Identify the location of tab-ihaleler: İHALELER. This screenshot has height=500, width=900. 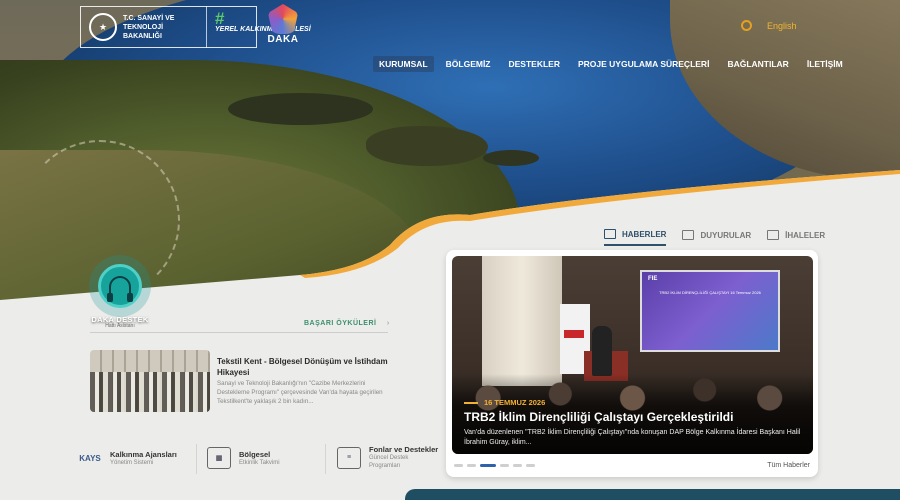
(796, 237).